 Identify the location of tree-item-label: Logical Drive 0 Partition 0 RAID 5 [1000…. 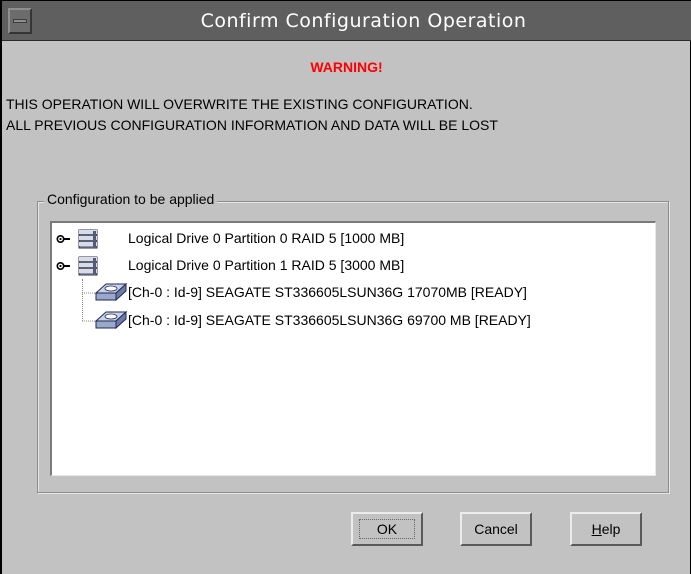
(266, 238).